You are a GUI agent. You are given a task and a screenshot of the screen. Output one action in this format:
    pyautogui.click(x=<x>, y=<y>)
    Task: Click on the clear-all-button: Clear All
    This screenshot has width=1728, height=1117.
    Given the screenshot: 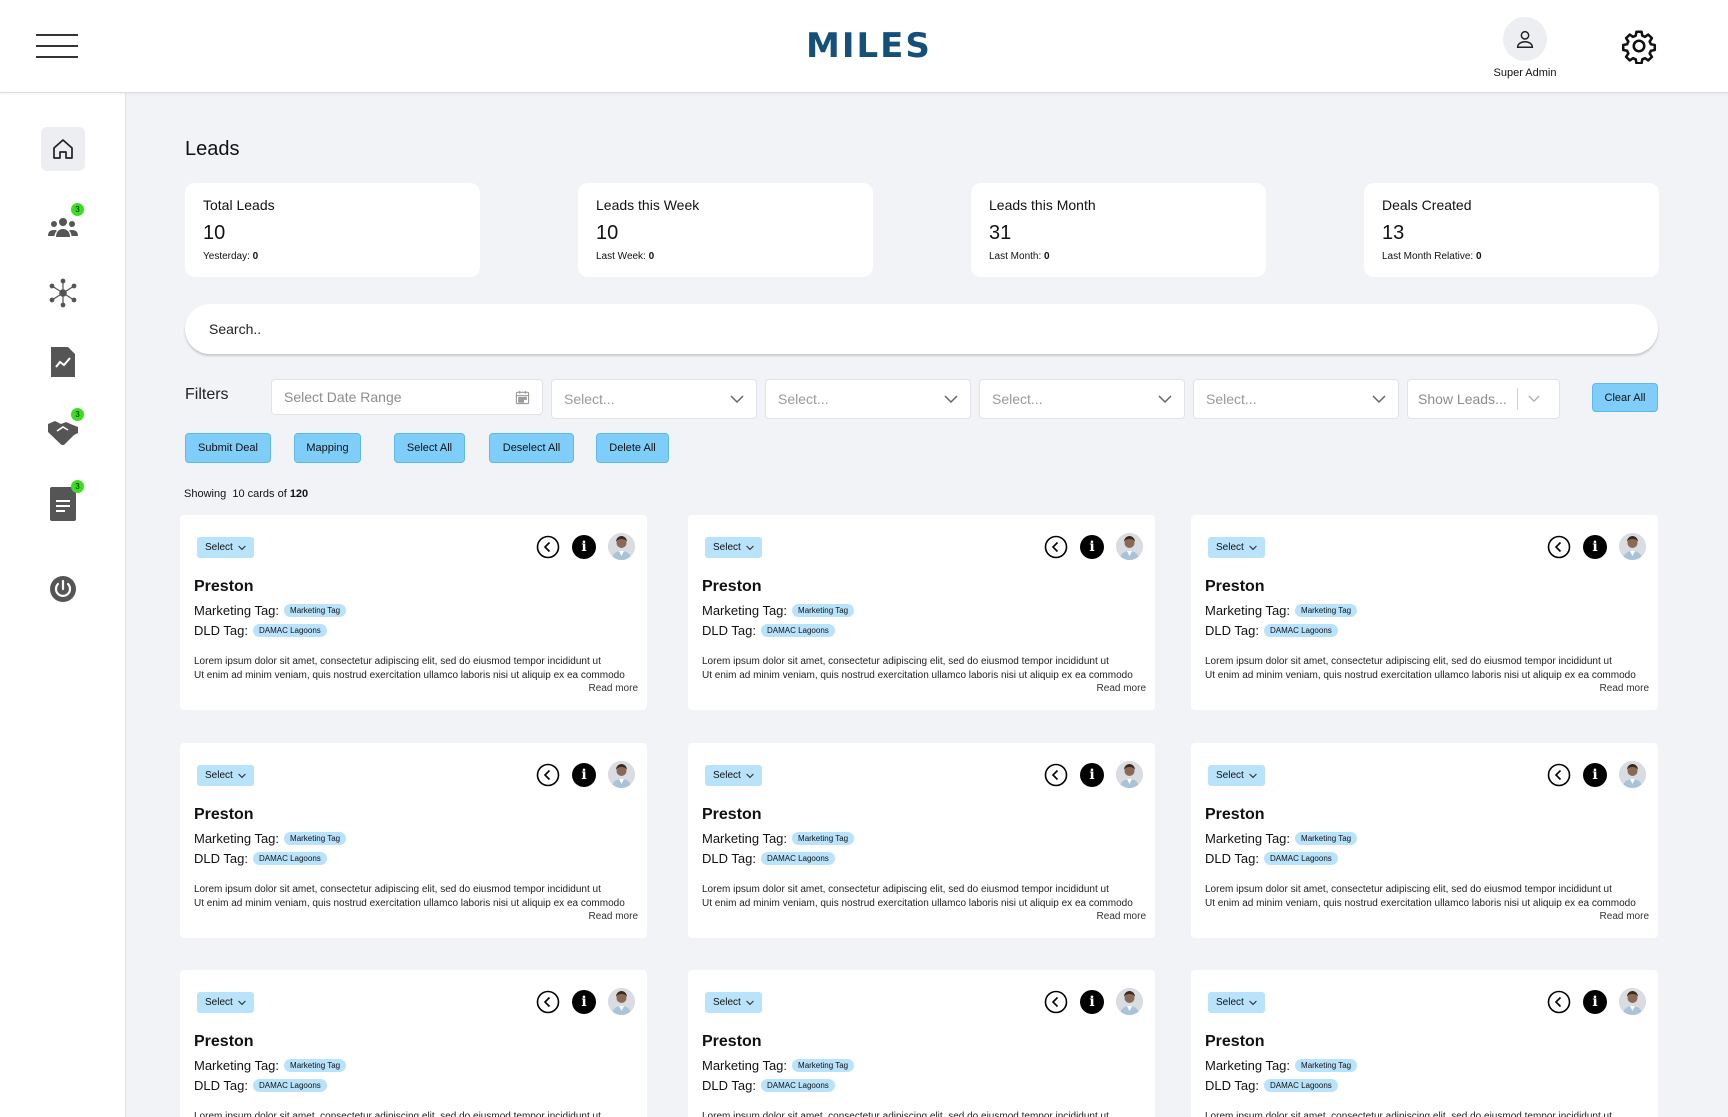 What is the action you would take?
    pyautogui.click(x=1625, y=397)
    